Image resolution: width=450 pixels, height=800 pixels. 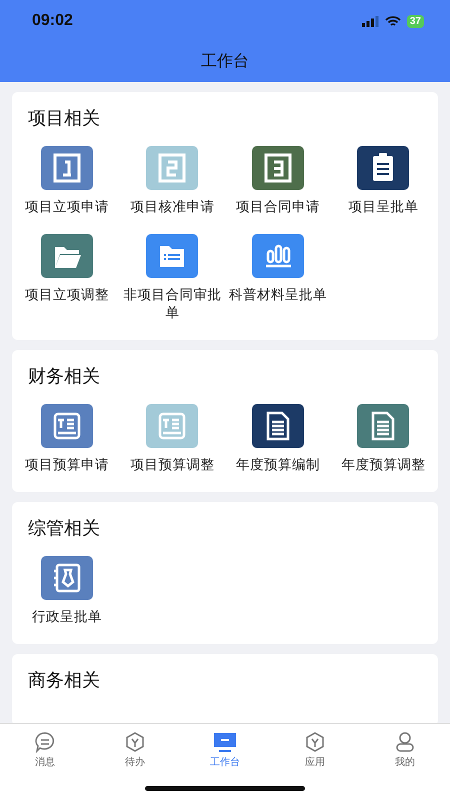 I want to click on section-title: 财务相关, so click(x=64, y=376).